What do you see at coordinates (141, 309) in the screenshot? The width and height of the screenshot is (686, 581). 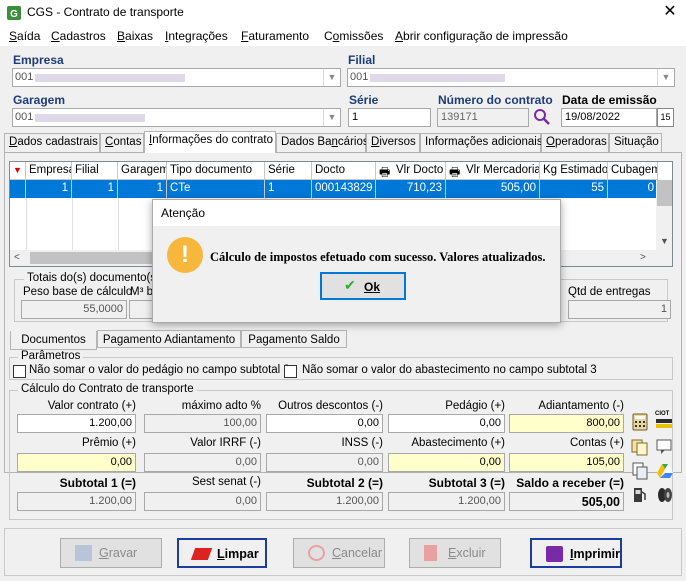 I see `m3-input` at bounding box center [141, 309].